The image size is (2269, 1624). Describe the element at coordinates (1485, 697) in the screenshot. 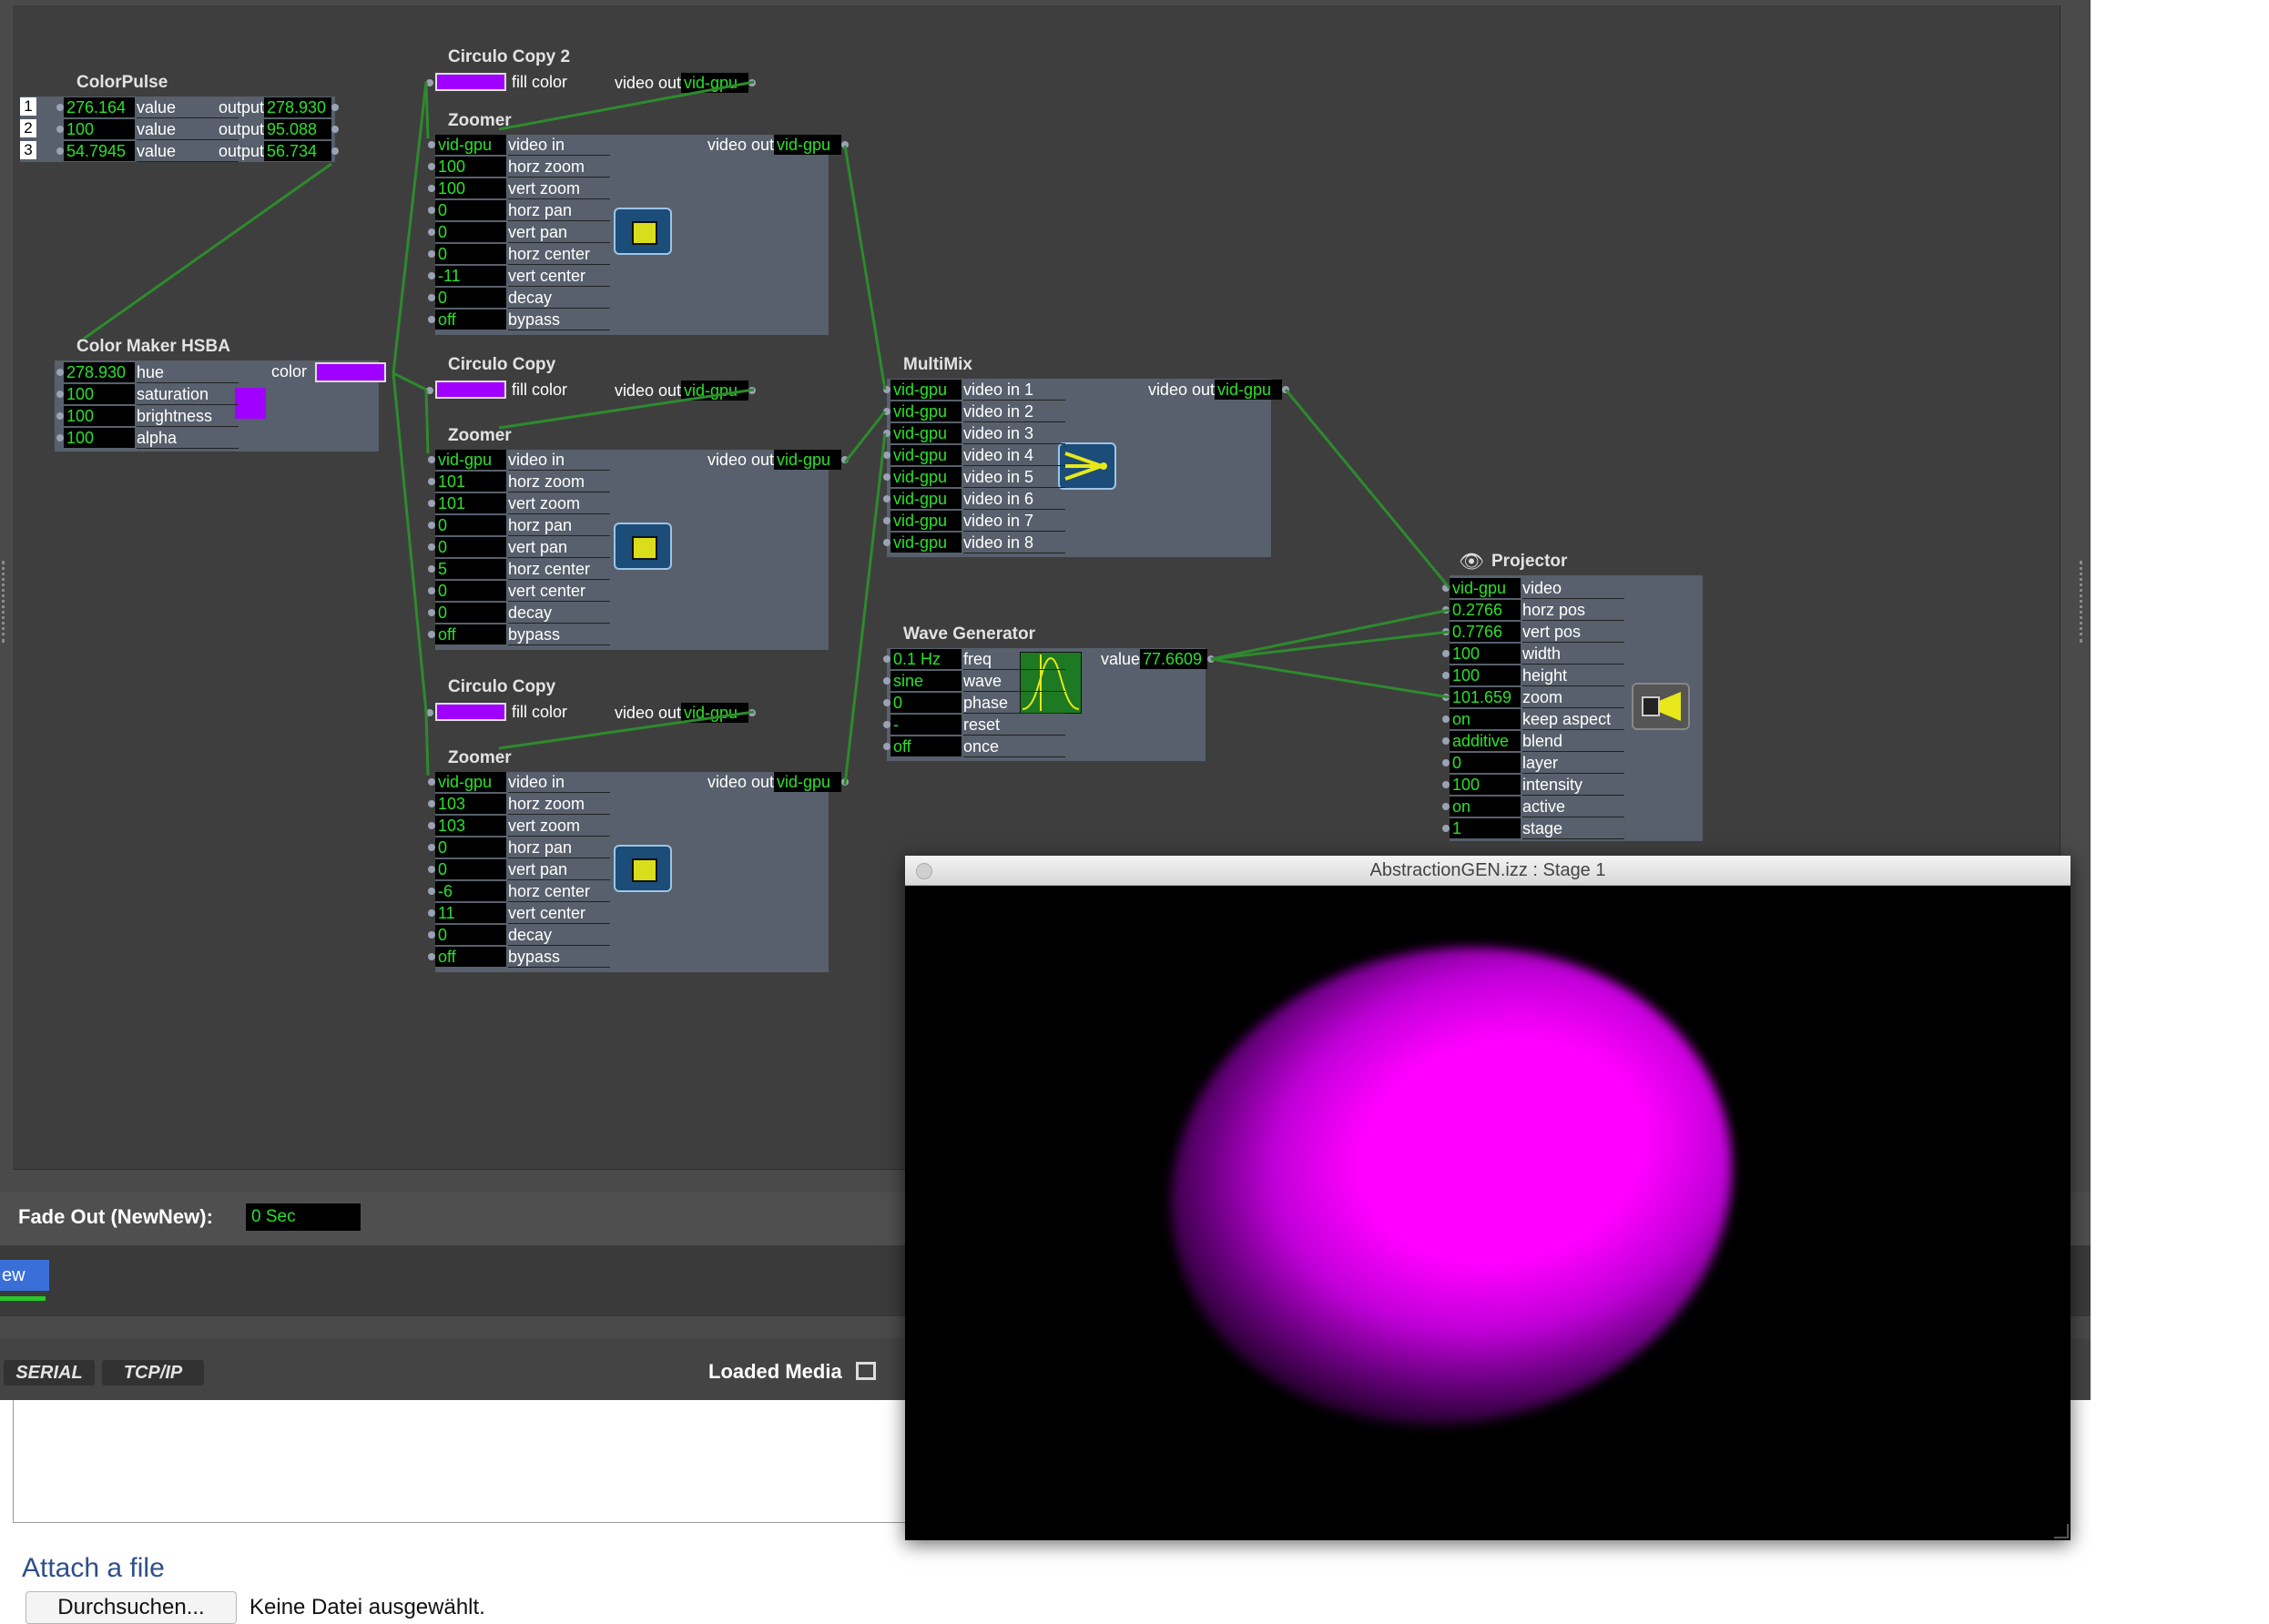

I see `value-field: 101.659` at that location.